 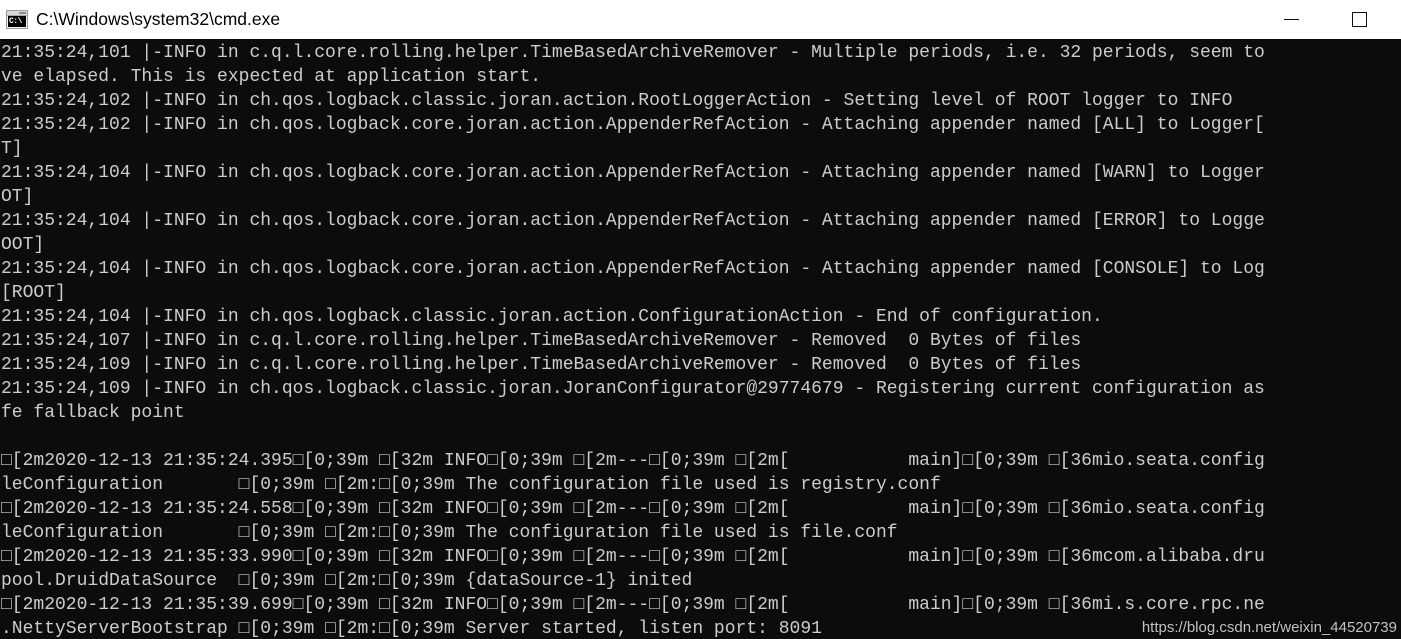 I want to click on minimize-icon, so click(x=1291, y=19).